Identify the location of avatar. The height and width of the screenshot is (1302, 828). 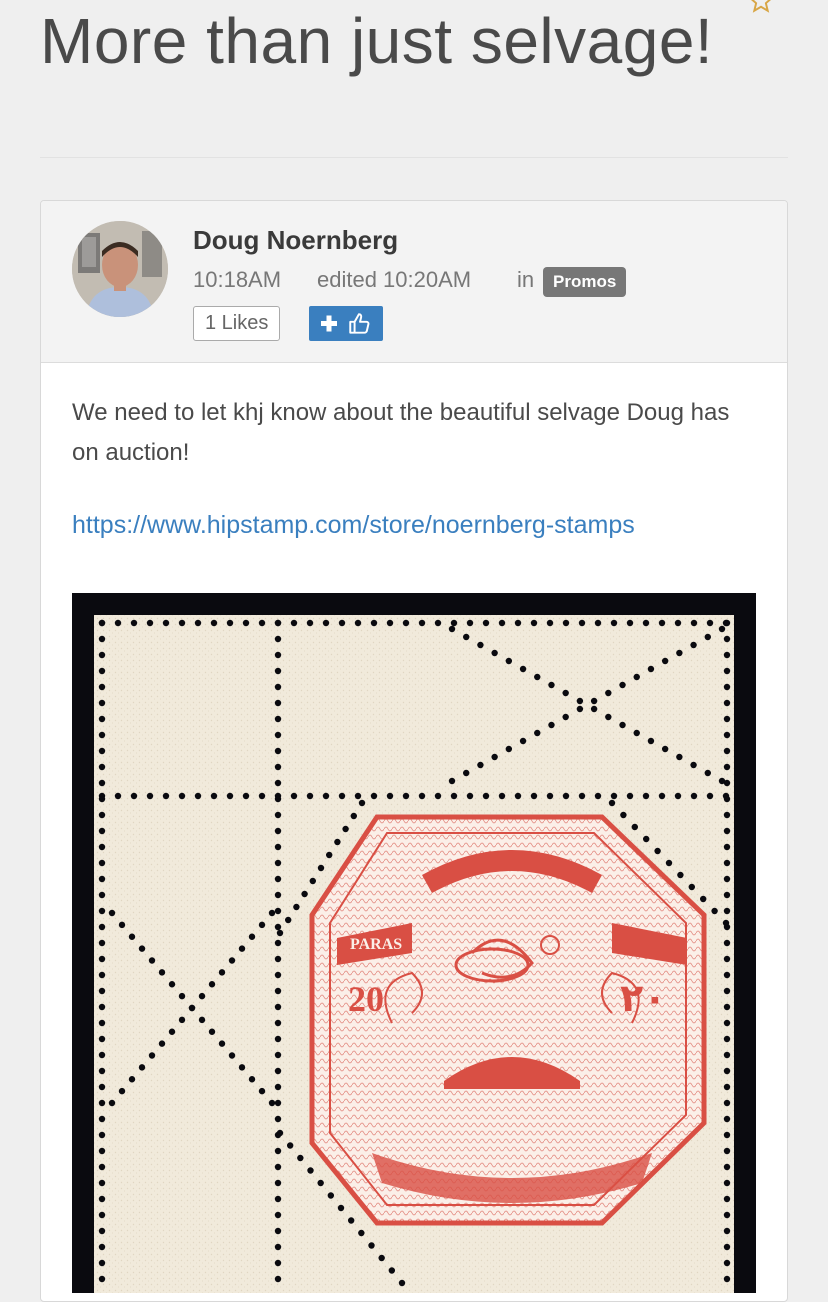
(120, 269).